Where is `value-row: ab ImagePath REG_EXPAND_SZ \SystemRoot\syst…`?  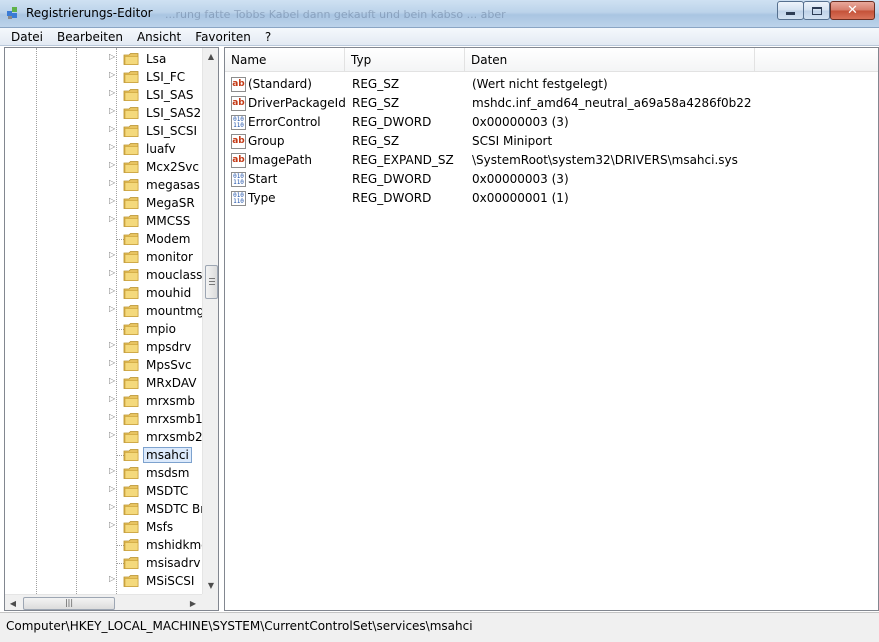 value-row: ab ImagePath REG_EXPAND_SZ \SystemRoot\syst… is located at coordinates (551, 160).